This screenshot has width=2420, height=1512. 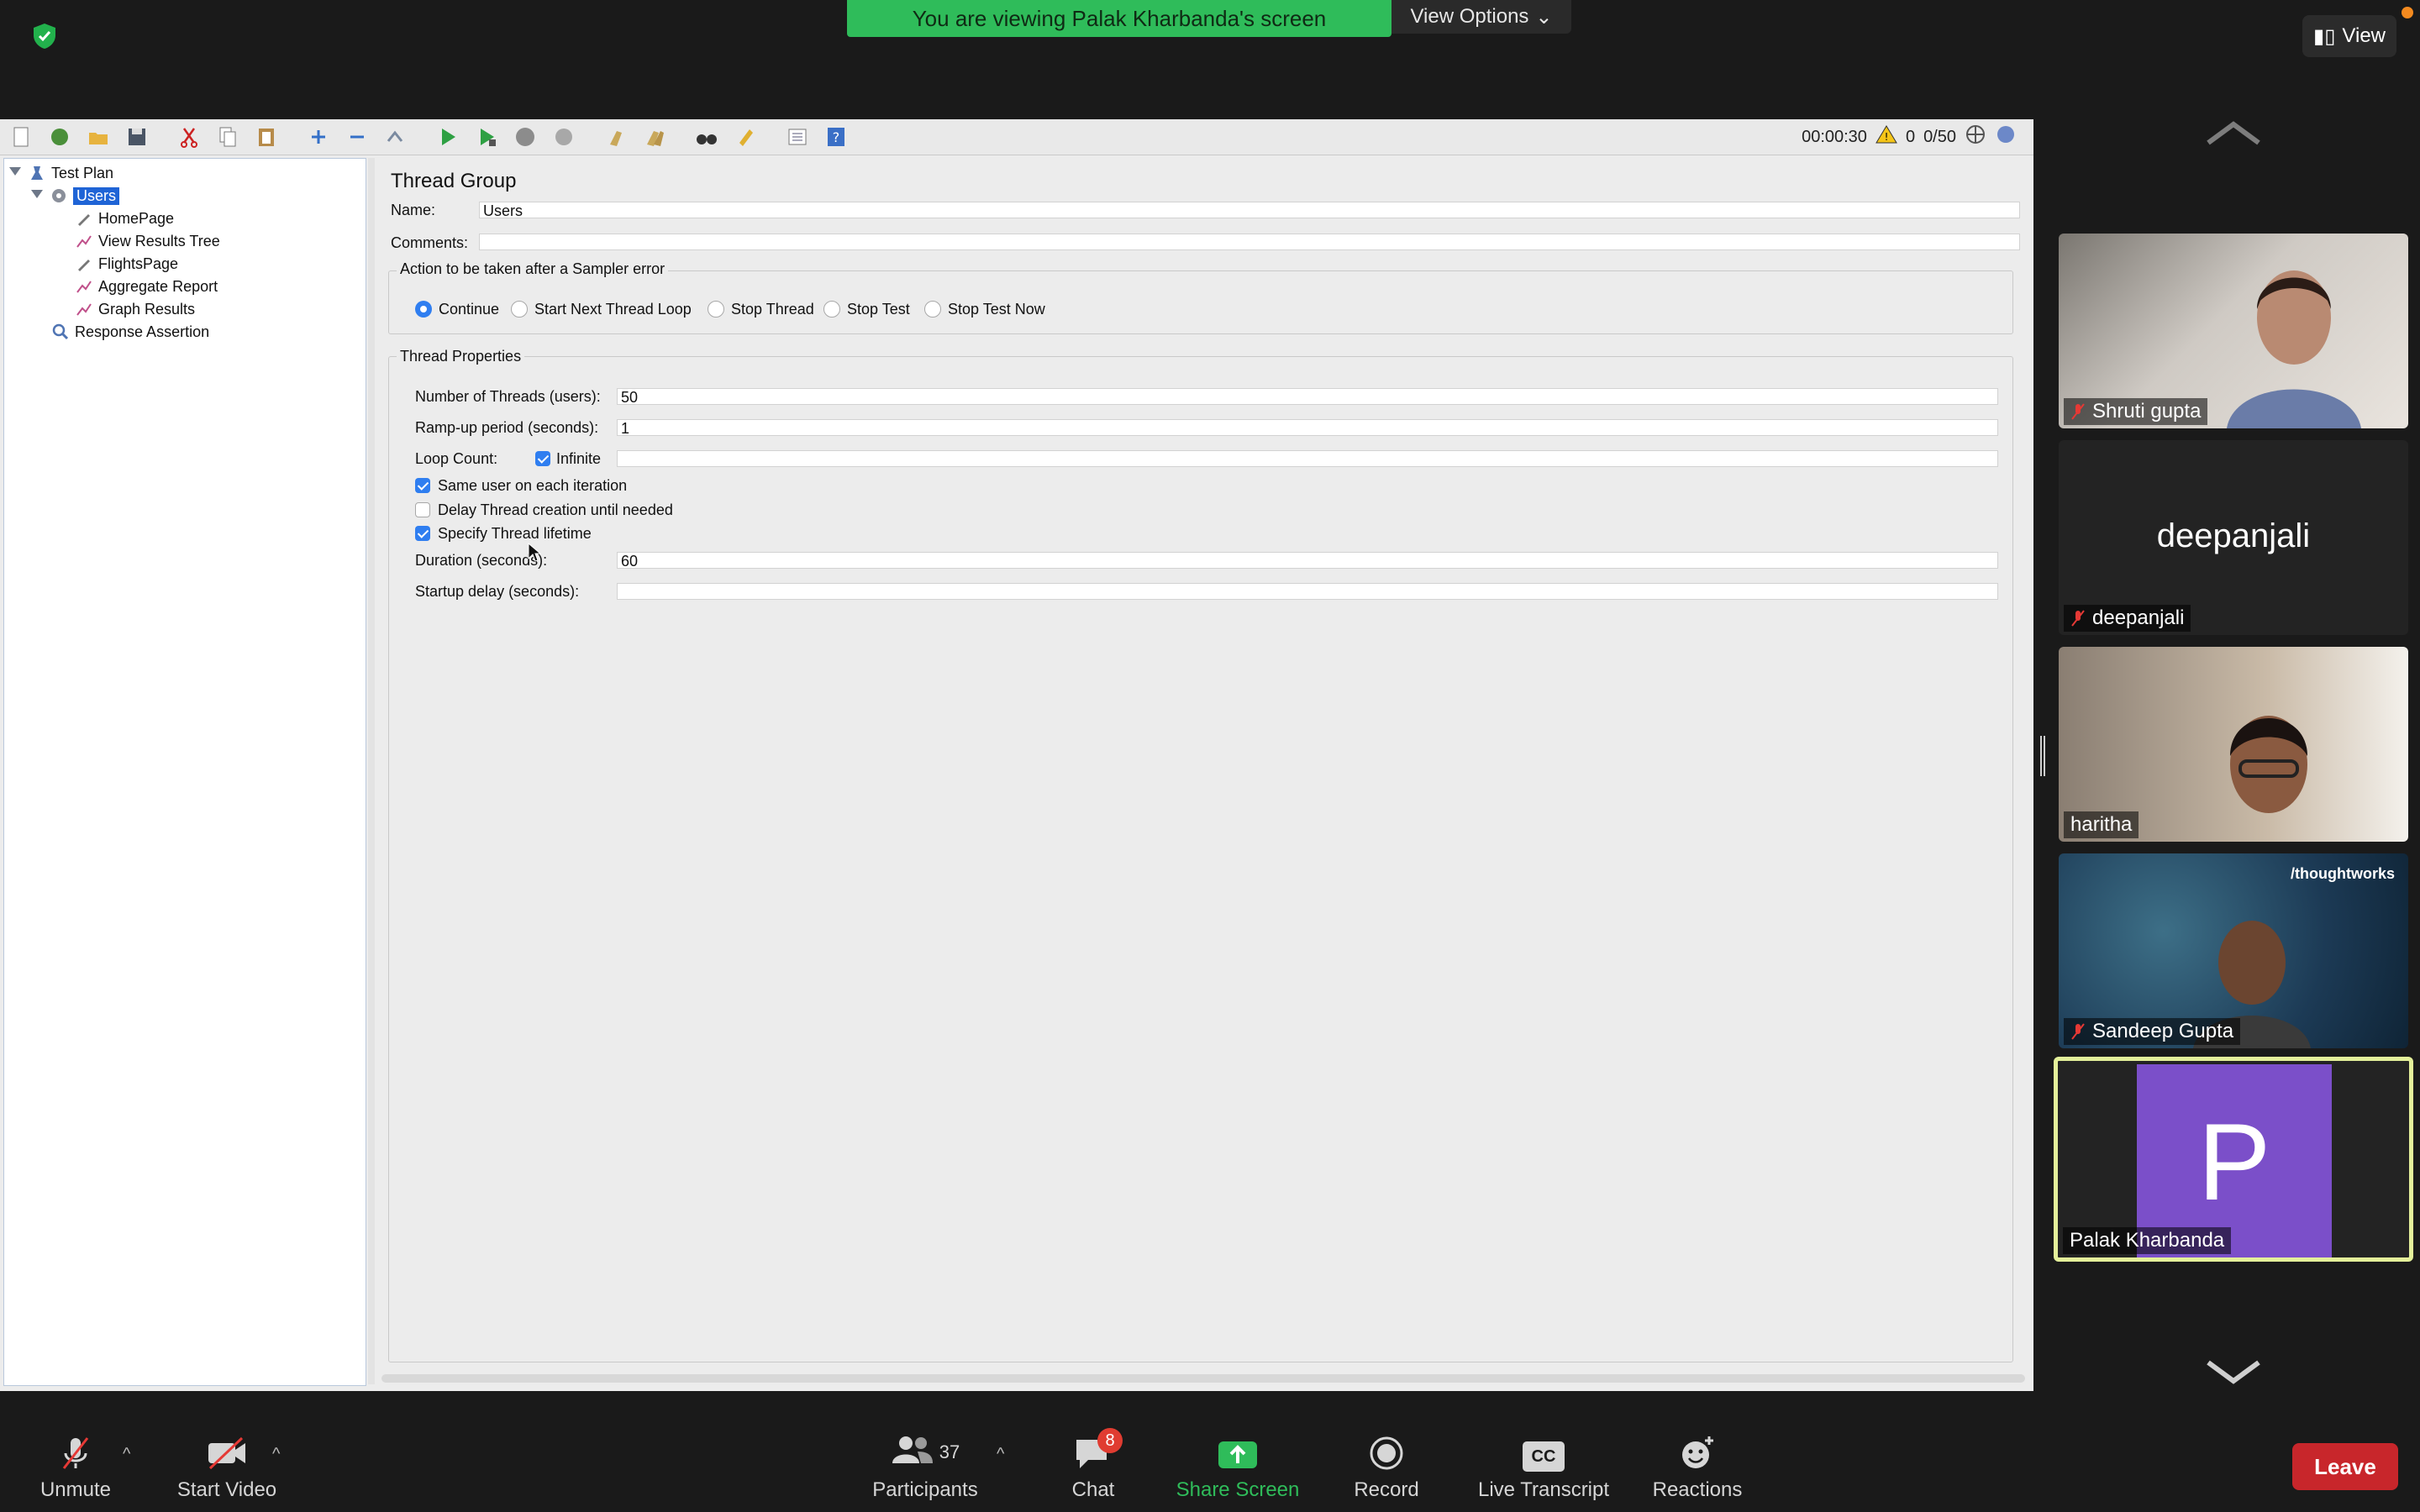 What do you see at coordinates (2233, 950) in the screenshot?
I see `participant-tile-sandeep: /thoughtworks Sandeep Gupta` at bounding box center [2233, 950].